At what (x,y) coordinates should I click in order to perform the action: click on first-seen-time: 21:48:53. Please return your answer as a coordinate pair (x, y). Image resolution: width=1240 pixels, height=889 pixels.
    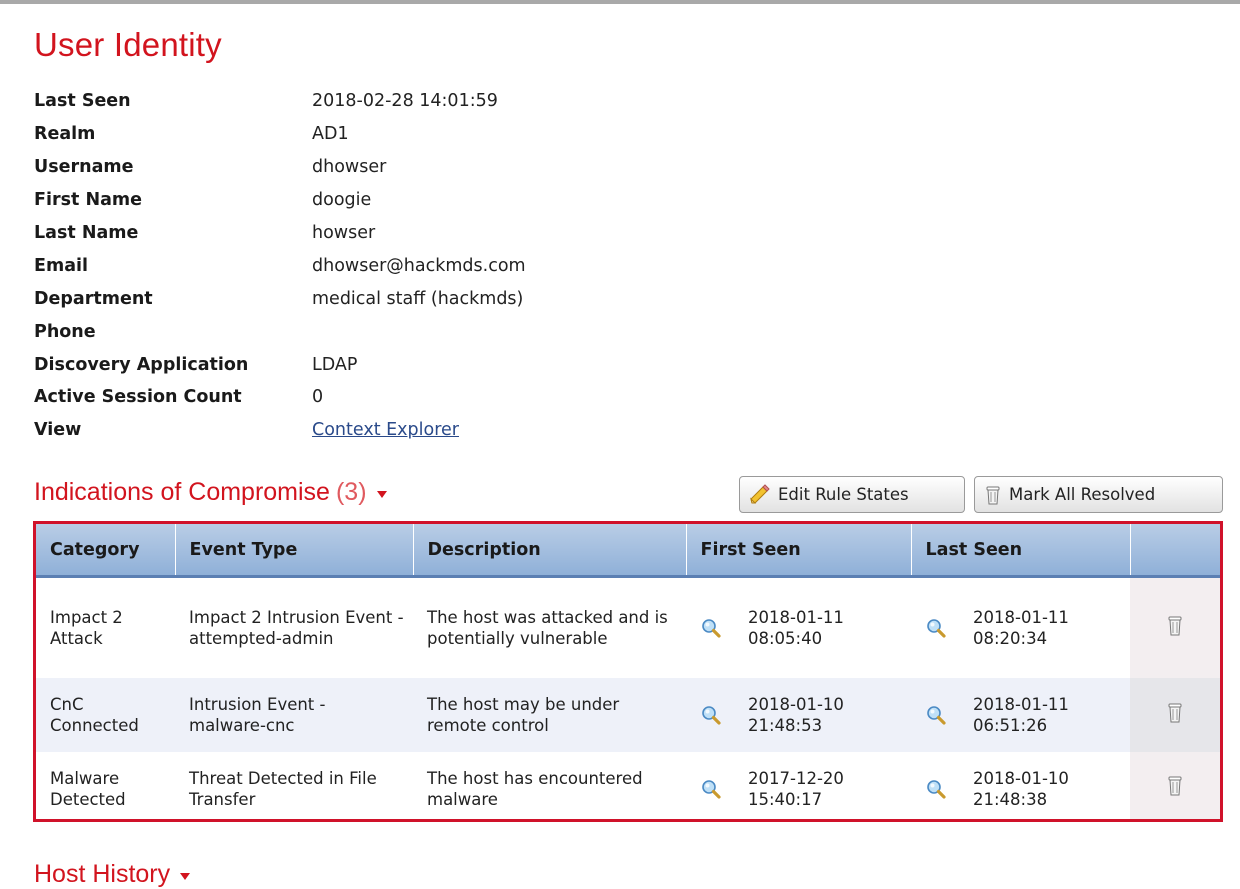
    Looking at the image, I should click on (785, 725).